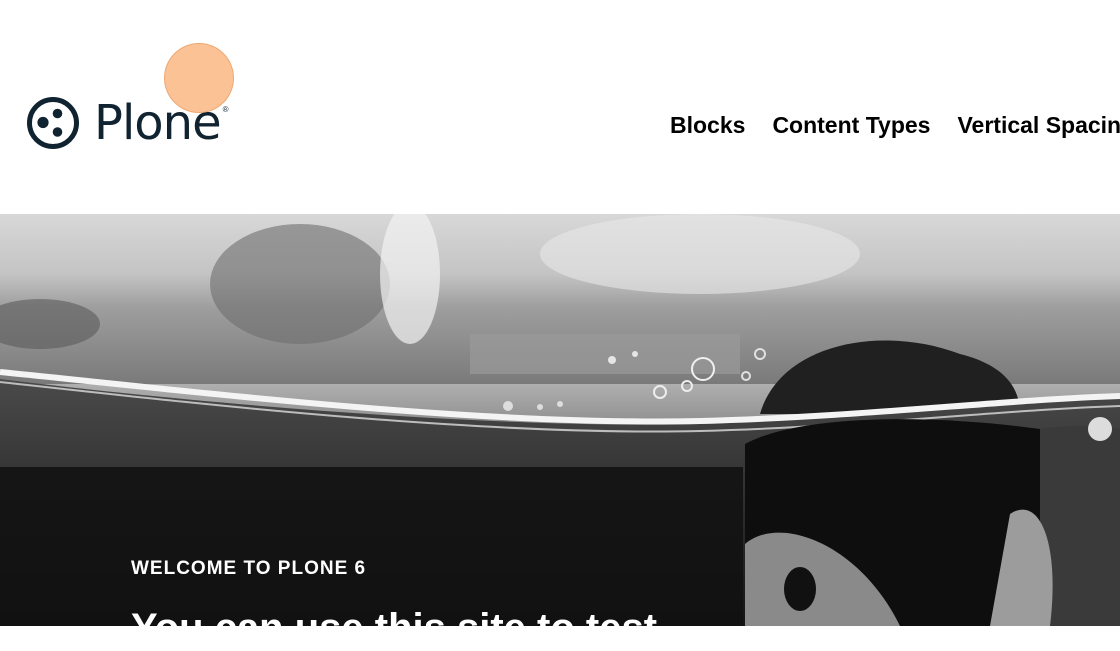 The height and width of the screenshot is (651, 1120). Describe the element at coordinates (199, 78) in the screenshot. I see `cursor-highlight` at that location.